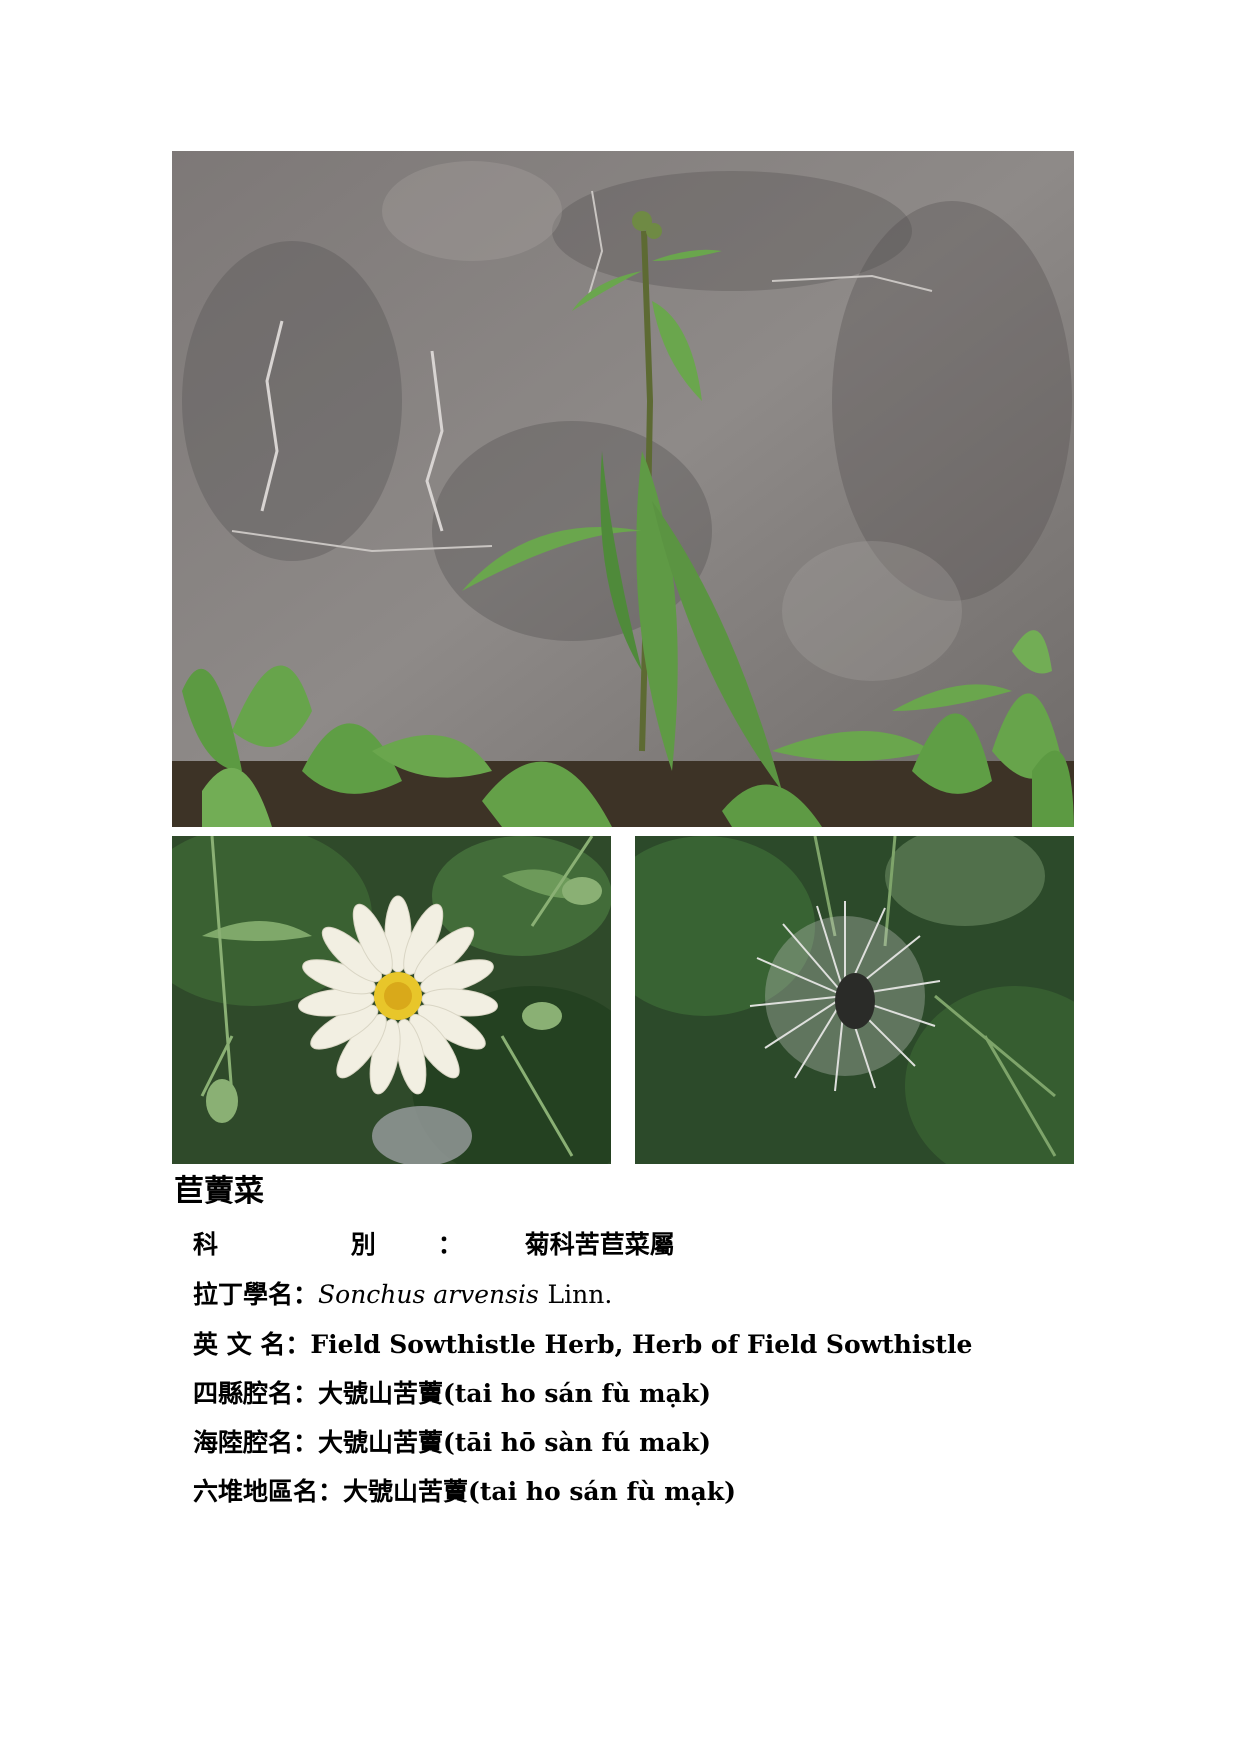  I want to click on hailu-pronunciation: (tāi hō sàn fú mak), so click(577, 1442).